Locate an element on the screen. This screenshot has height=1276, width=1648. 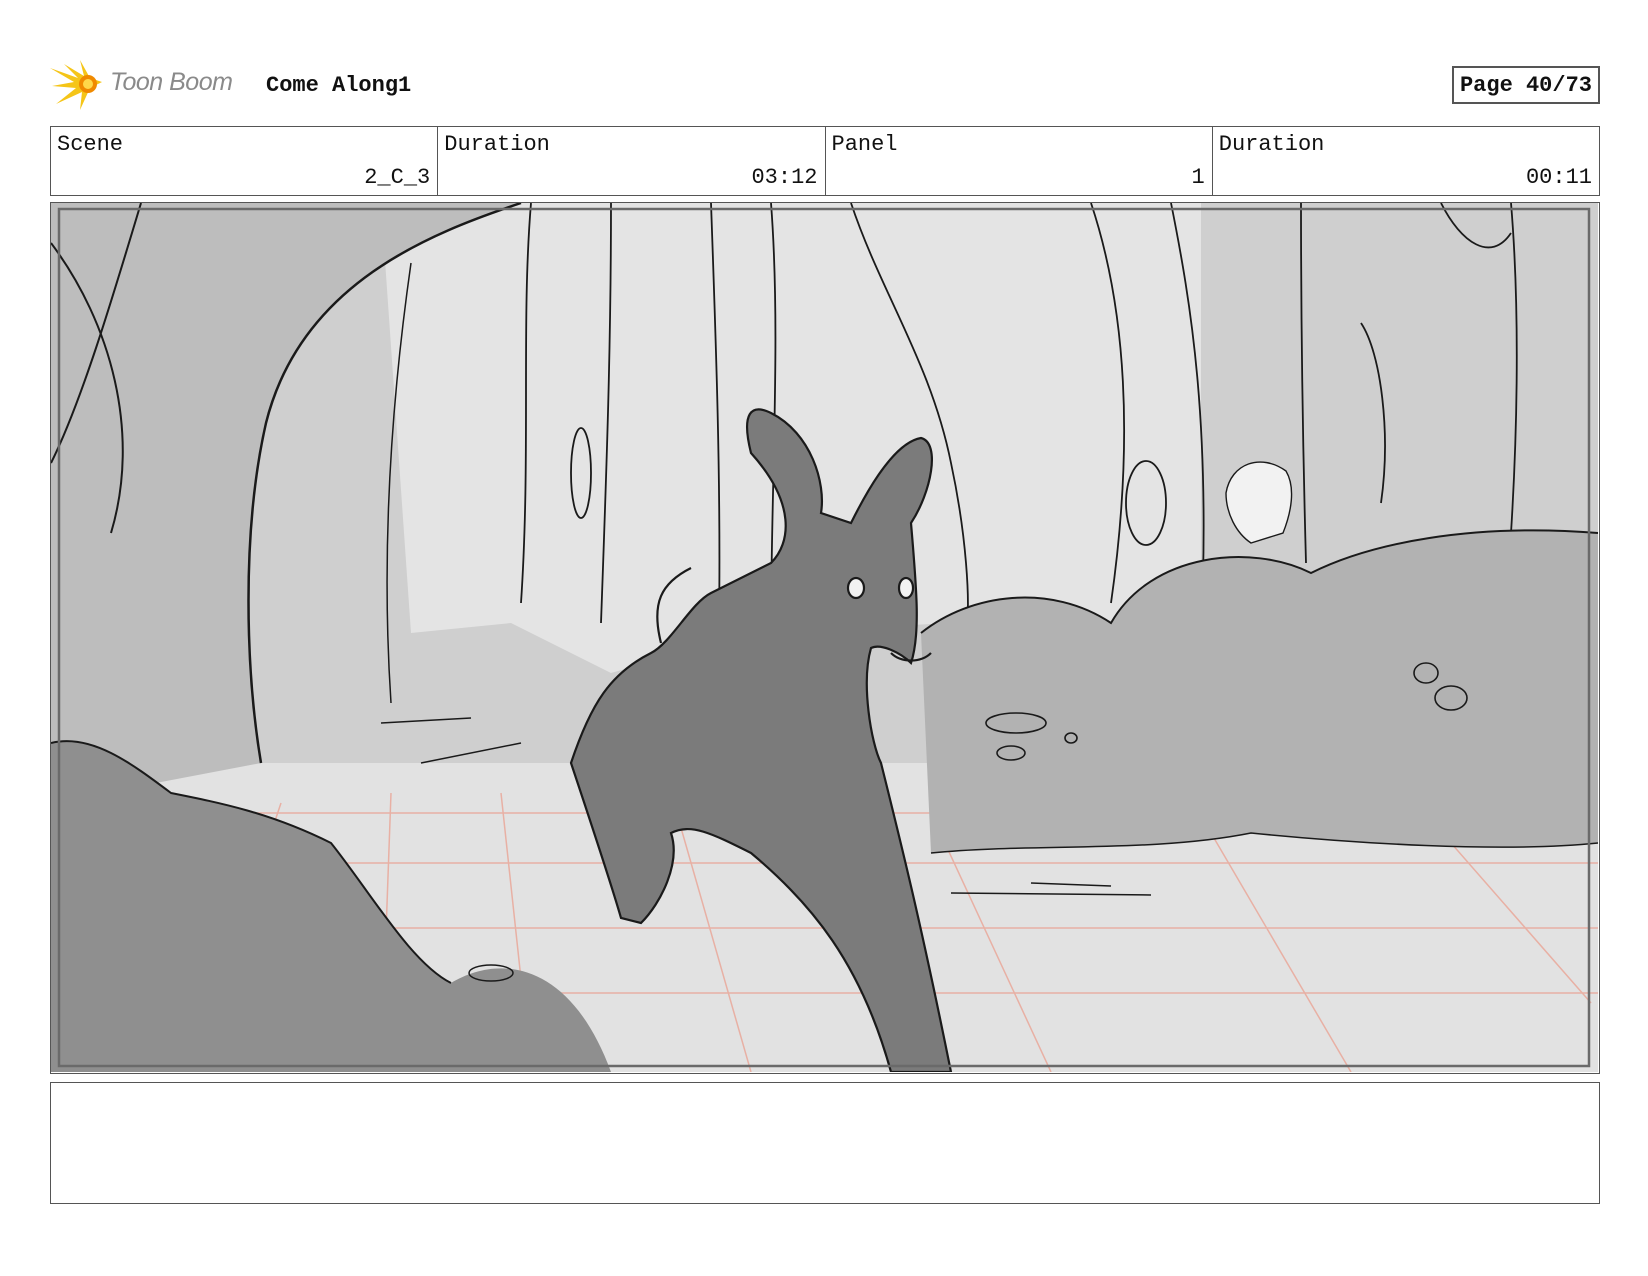
panel-duration-value: 00:11 is located at coordinates (1558, 177).